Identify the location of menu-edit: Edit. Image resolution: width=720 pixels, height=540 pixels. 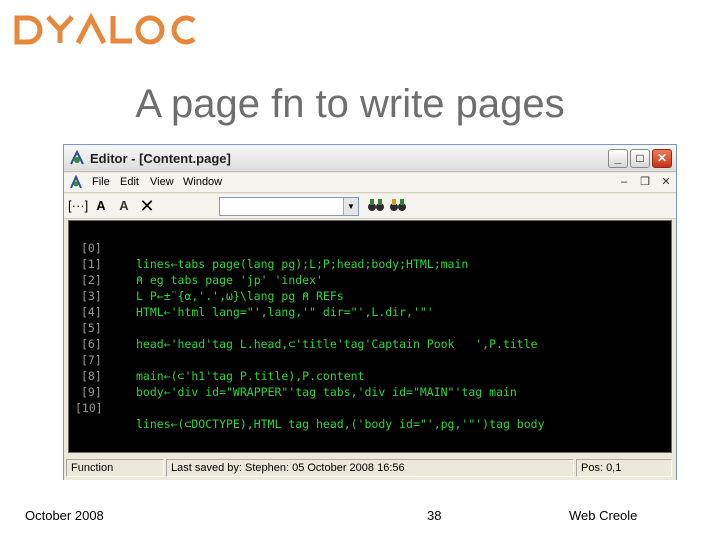
(129, 182).